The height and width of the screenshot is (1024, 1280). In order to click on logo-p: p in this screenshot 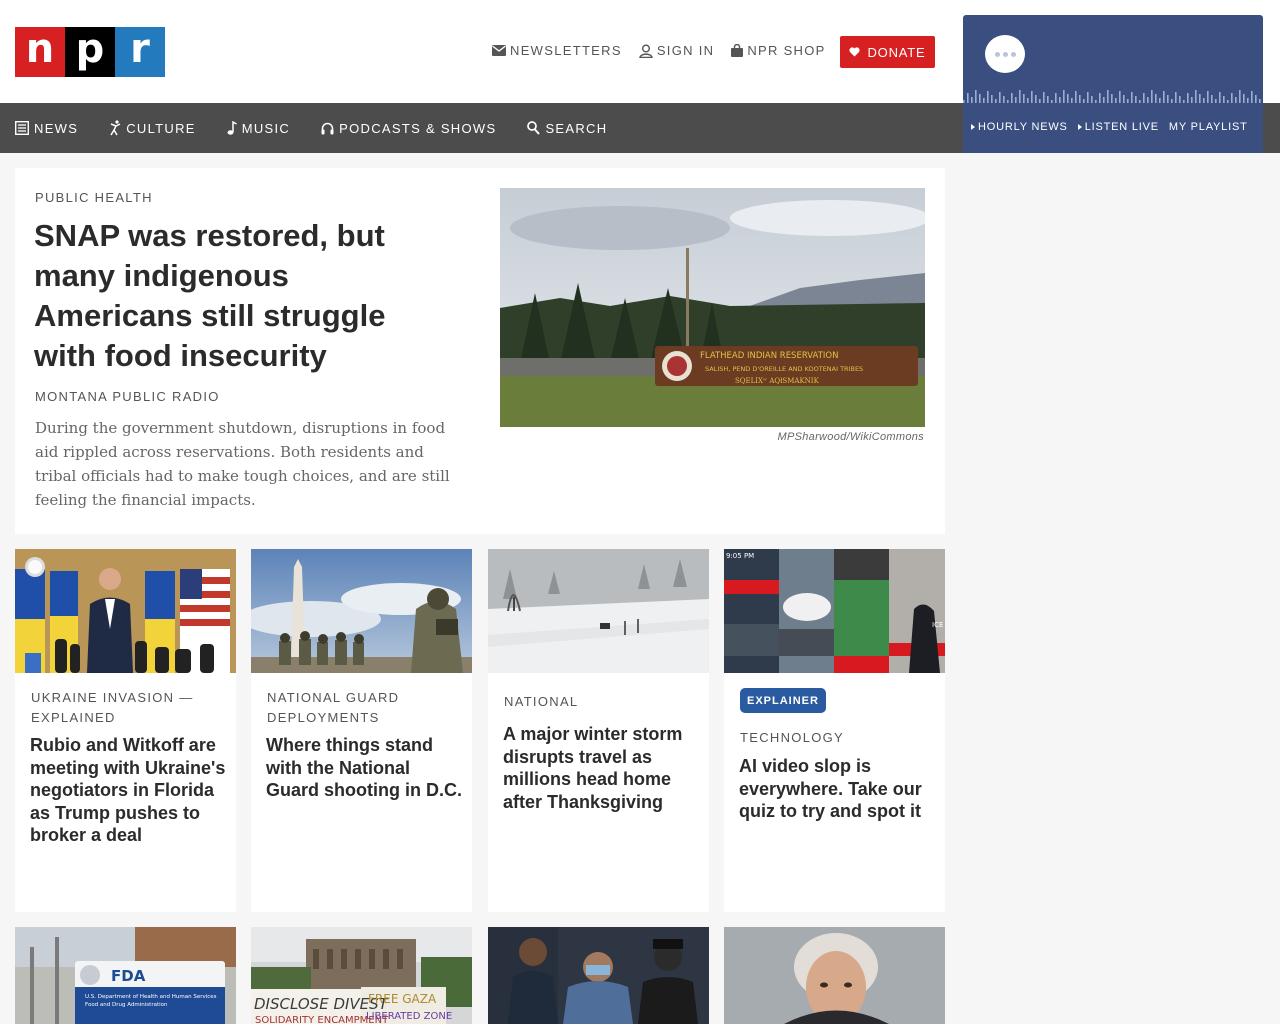, I will do `click(90, 52)`.